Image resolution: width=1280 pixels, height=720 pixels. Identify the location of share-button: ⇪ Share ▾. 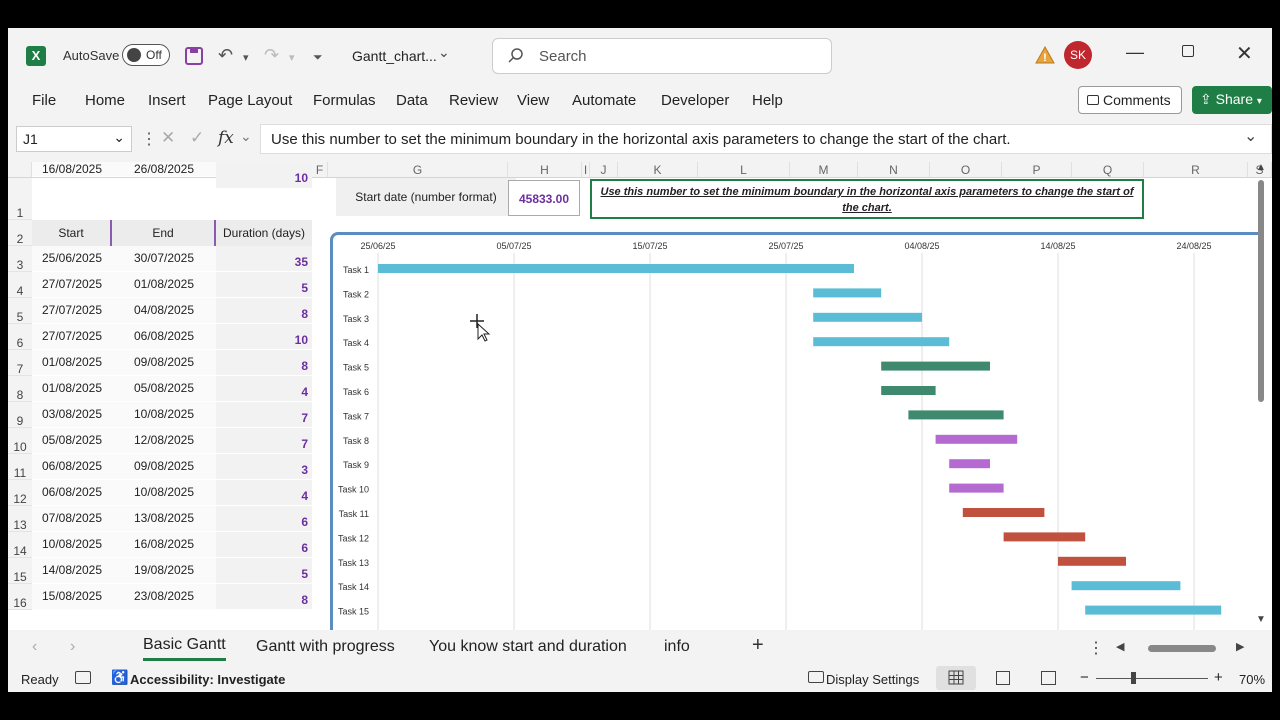
(1232, 100).